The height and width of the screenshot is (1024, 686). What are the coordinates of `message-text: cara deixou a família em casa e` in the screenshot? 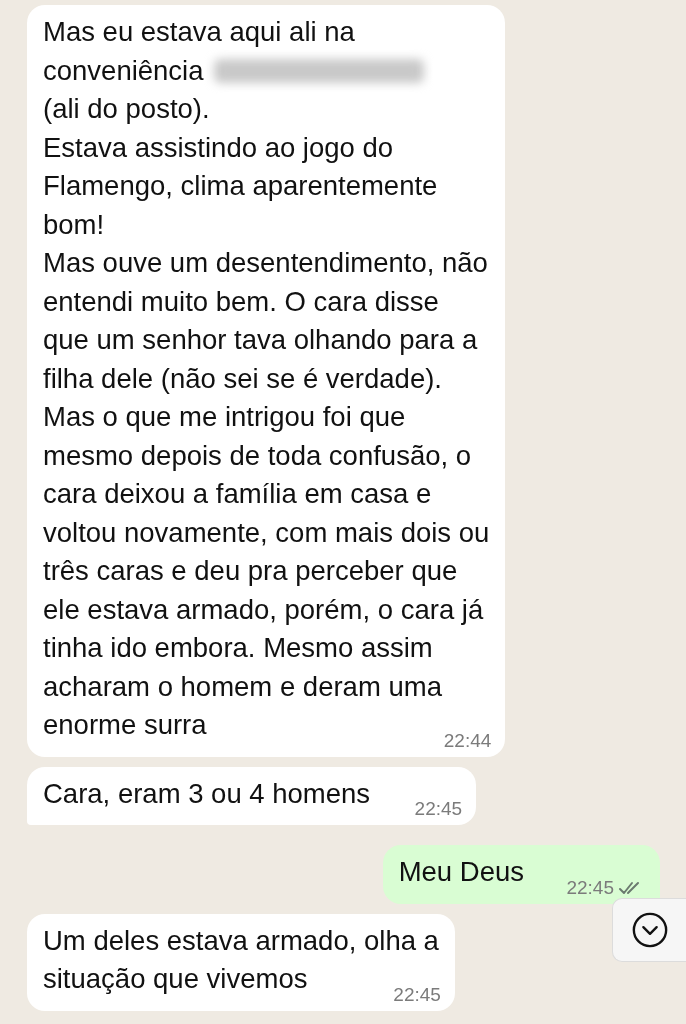 It's located at (237, 494).